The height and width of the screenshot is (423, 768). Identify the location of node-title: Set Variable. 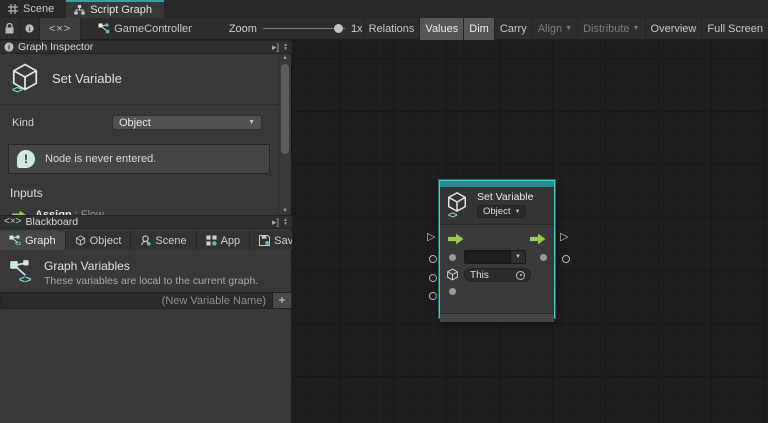
(505, 197).